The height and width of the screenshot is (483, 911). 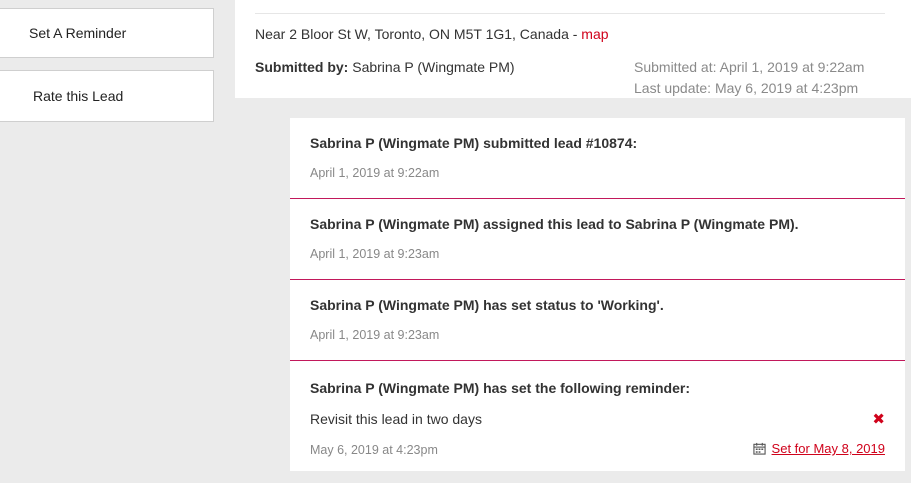 What do you see at coordinates (878, 419) in the screenshot?
I see `close-x-icon: ✖` at bounding box center [878, 419].